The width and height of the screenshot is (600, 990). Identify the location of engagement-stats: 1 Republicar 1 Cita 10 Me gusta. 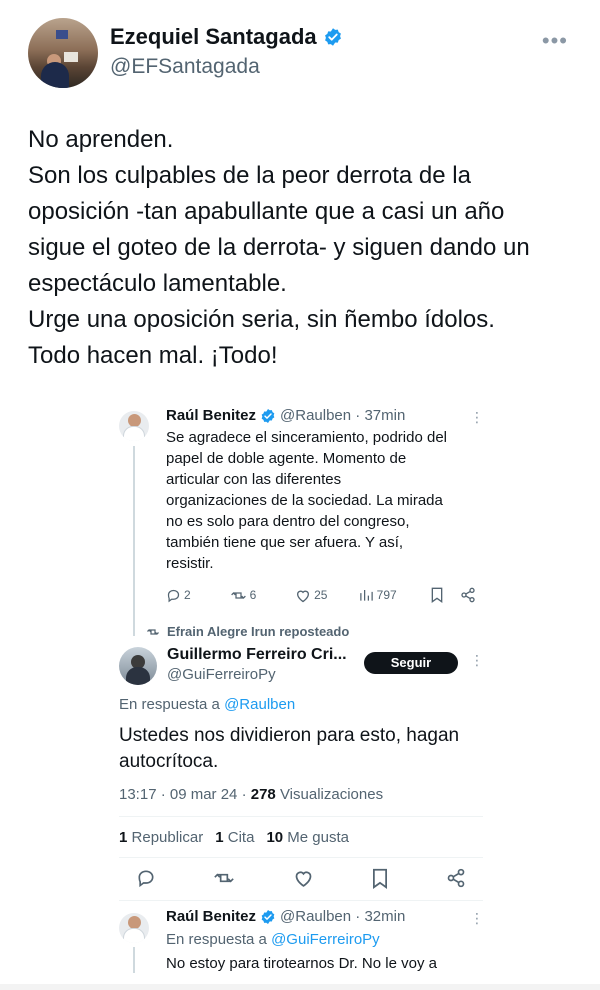
(234, 837).